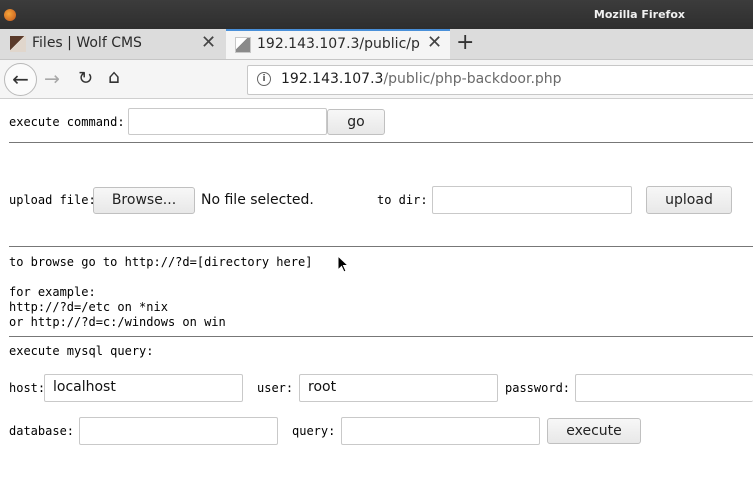  I want to click on url-host: 192.143.107.3, so click(332, 79).